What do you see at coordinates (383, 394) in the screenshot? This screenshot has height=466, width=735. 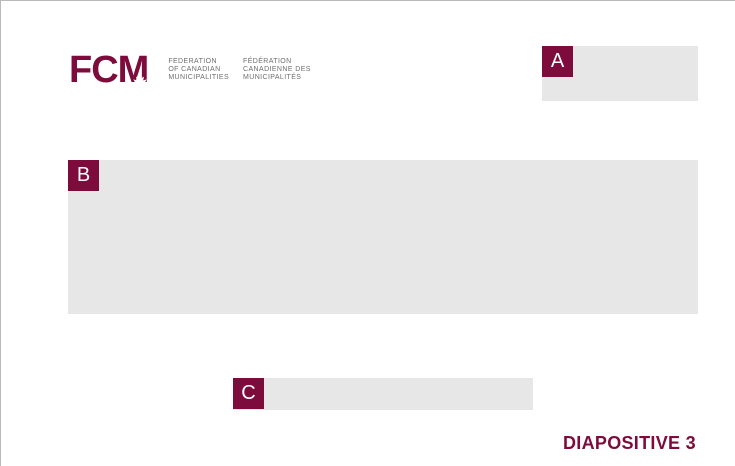 I see `placeholder-c: C` at bounding box center [383, 394].